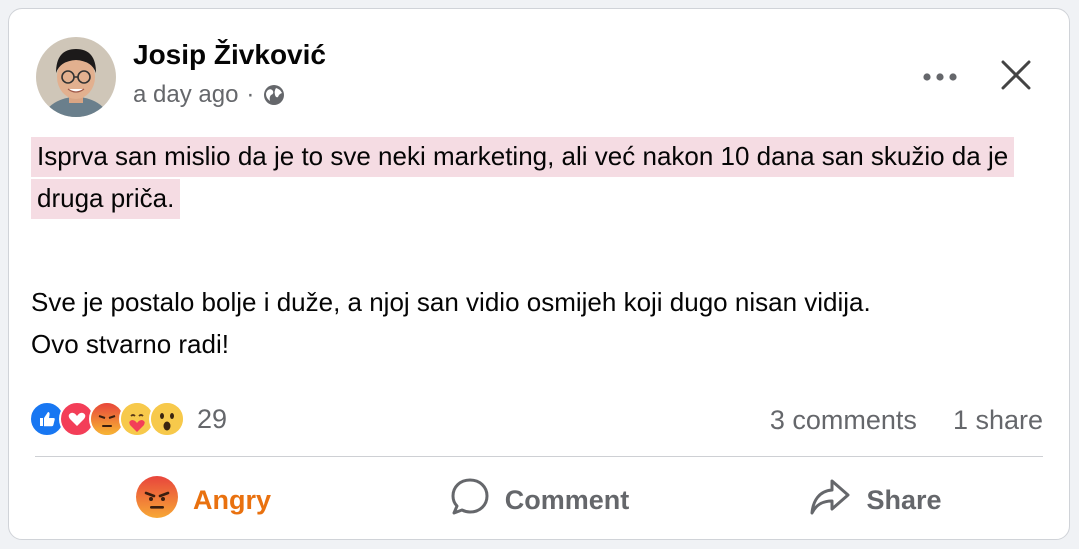 The height and width of the screenshot is (549, 1079). What do you see at coordinates (167, 419) in the screenshot?
I see `wow-icon` at bounding box center [167, 419].